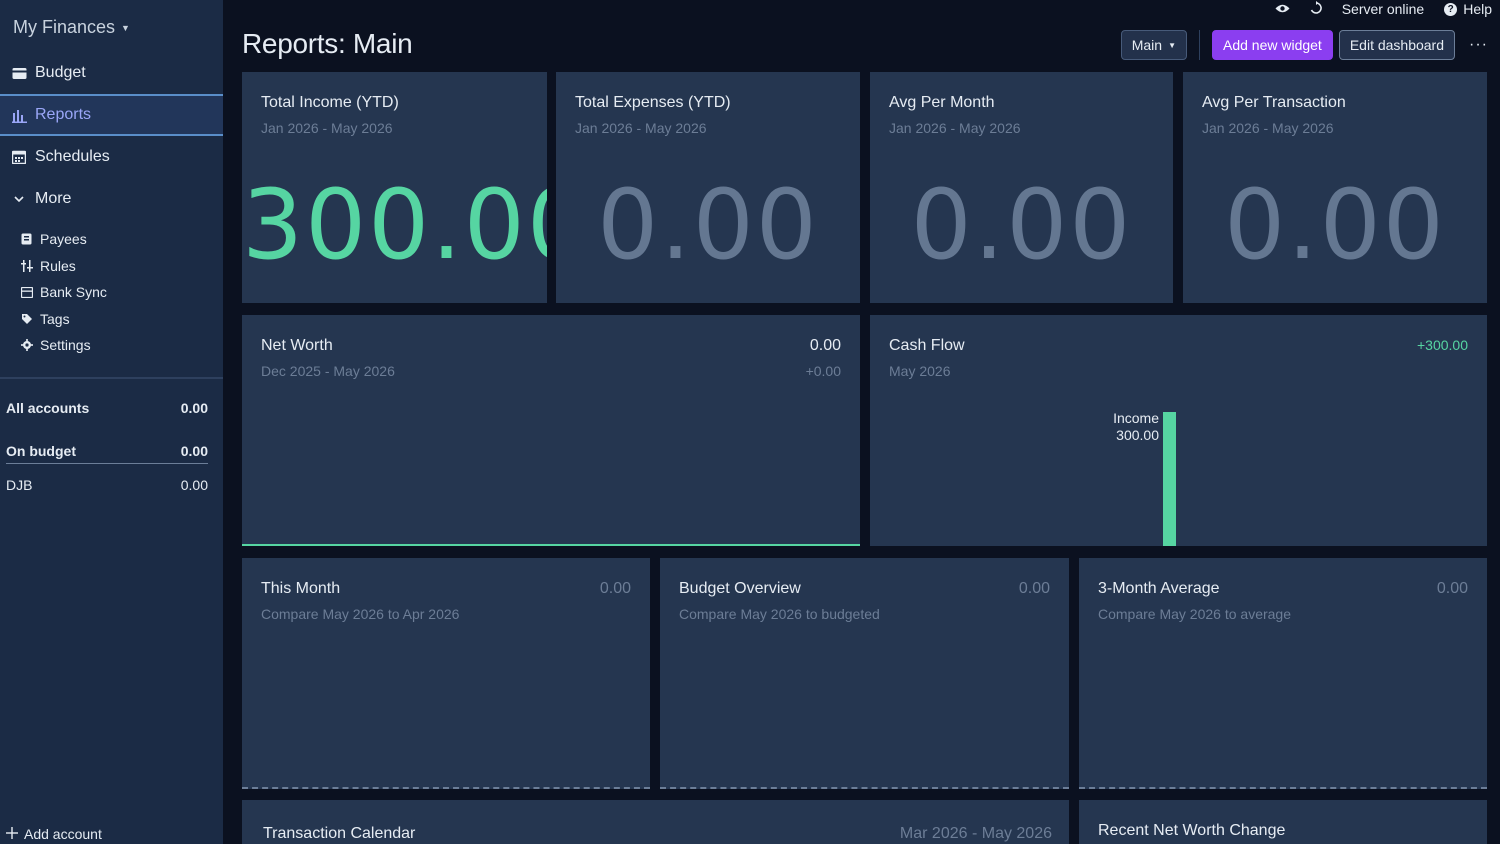 The height and width of the screenshot is (844, 1500). Describe the element at coordinates (1147, 45) in the screenshot. I see `dashboard-select-value: Main` at that location.